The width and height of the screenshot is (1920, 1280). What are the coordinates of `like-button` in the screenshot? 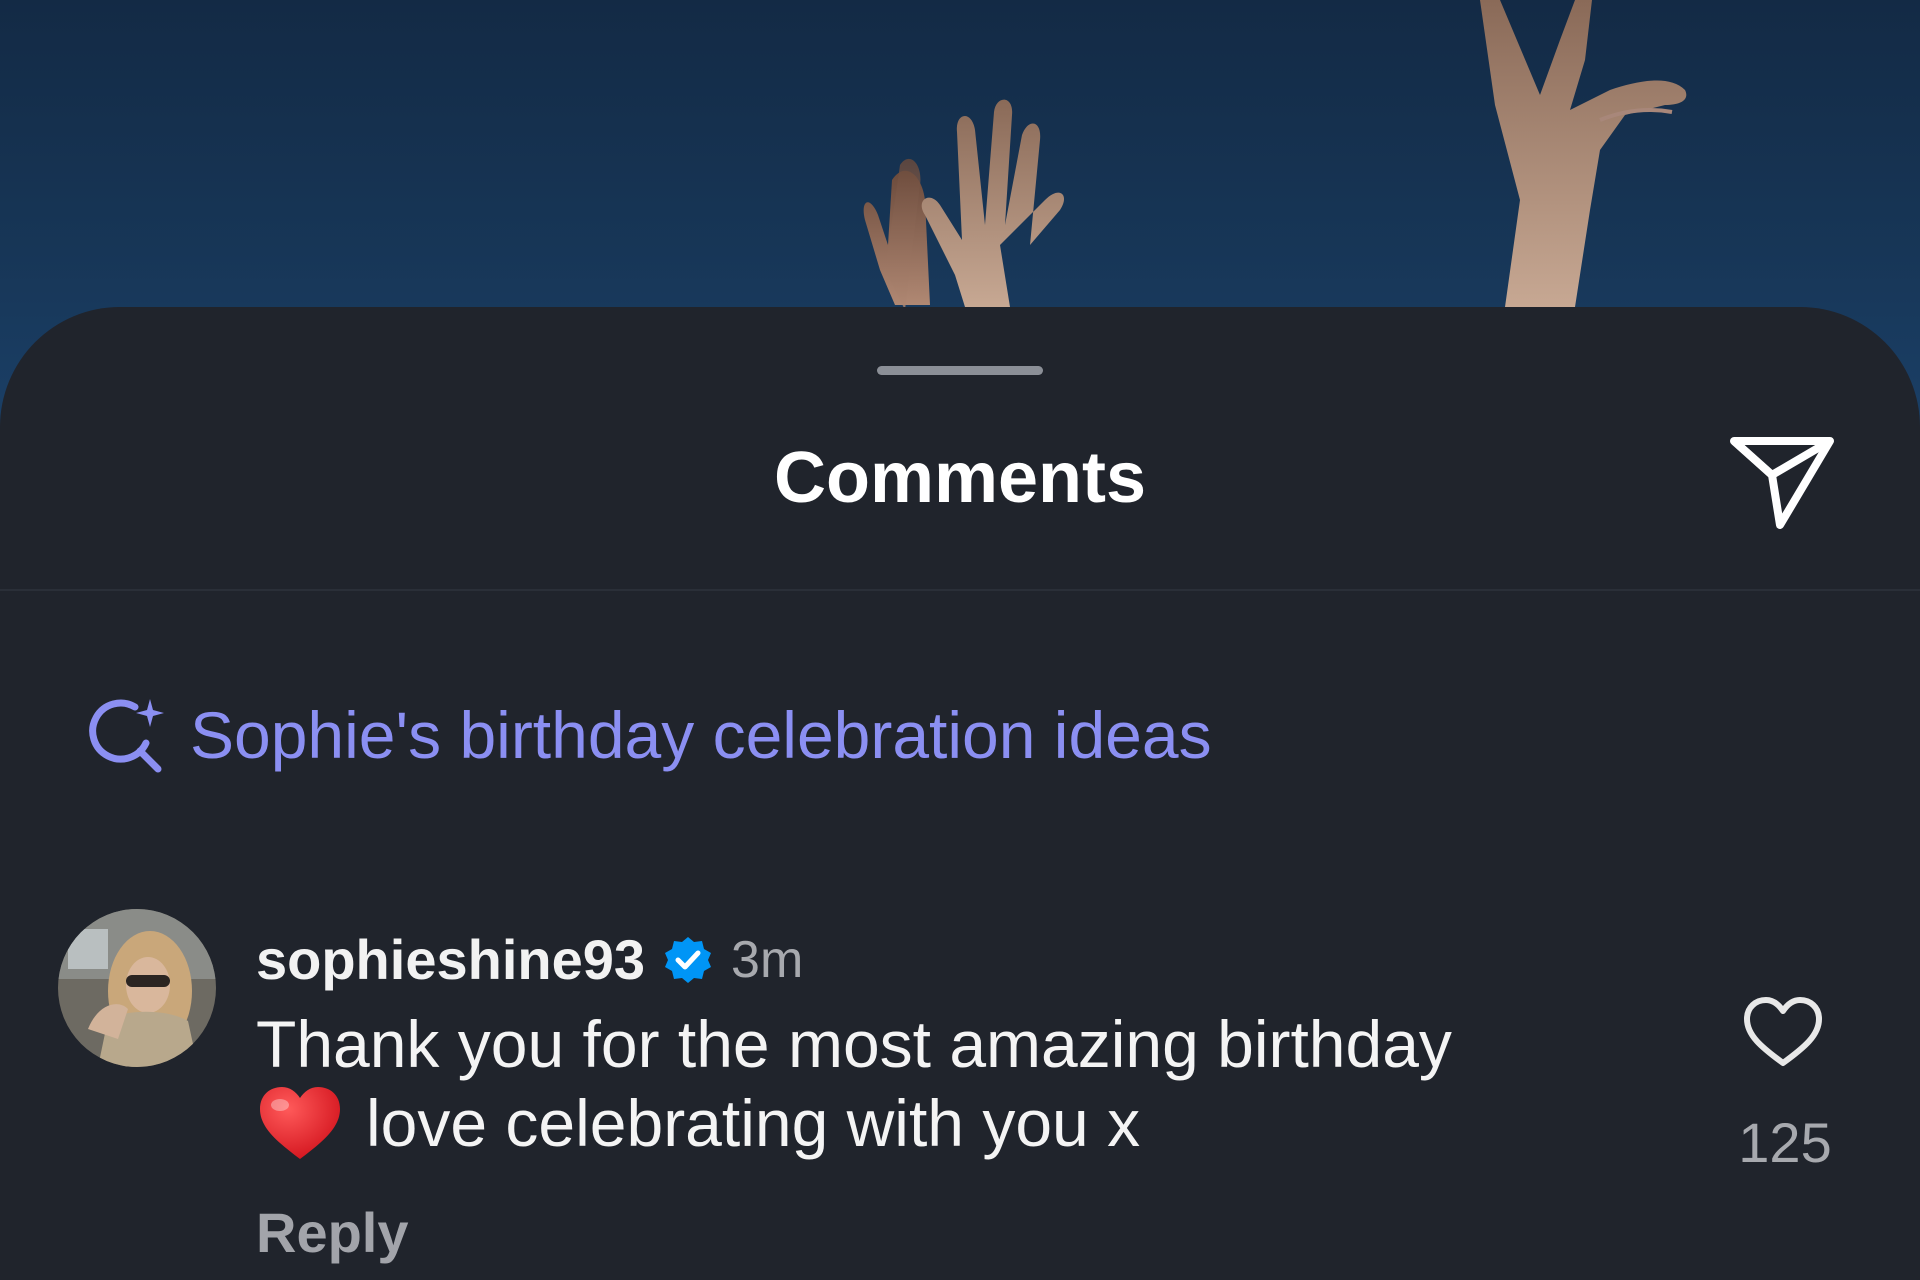 It's located at (1783, 1032).